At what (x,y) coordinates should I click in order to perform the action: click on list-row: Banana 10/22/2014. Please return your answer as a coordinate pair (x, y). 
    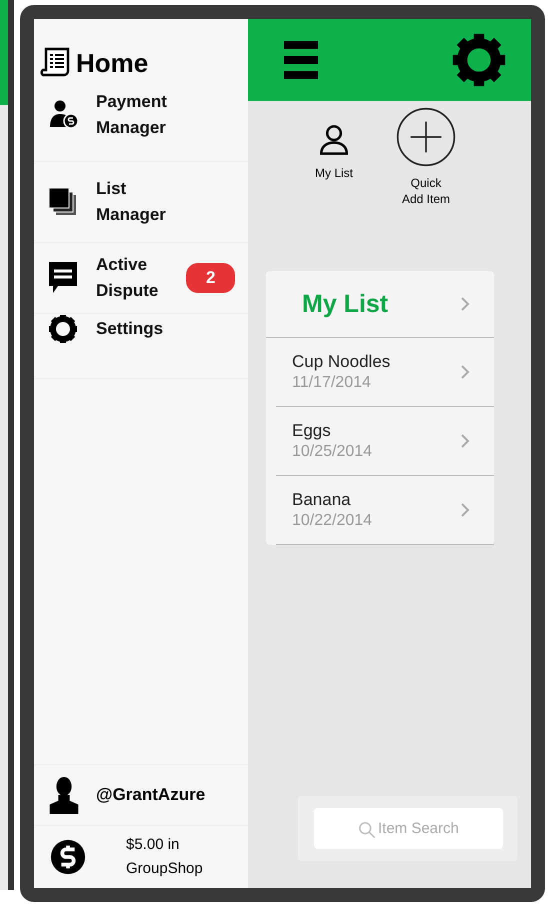
    Looking at the image, I should click on (385, 510).